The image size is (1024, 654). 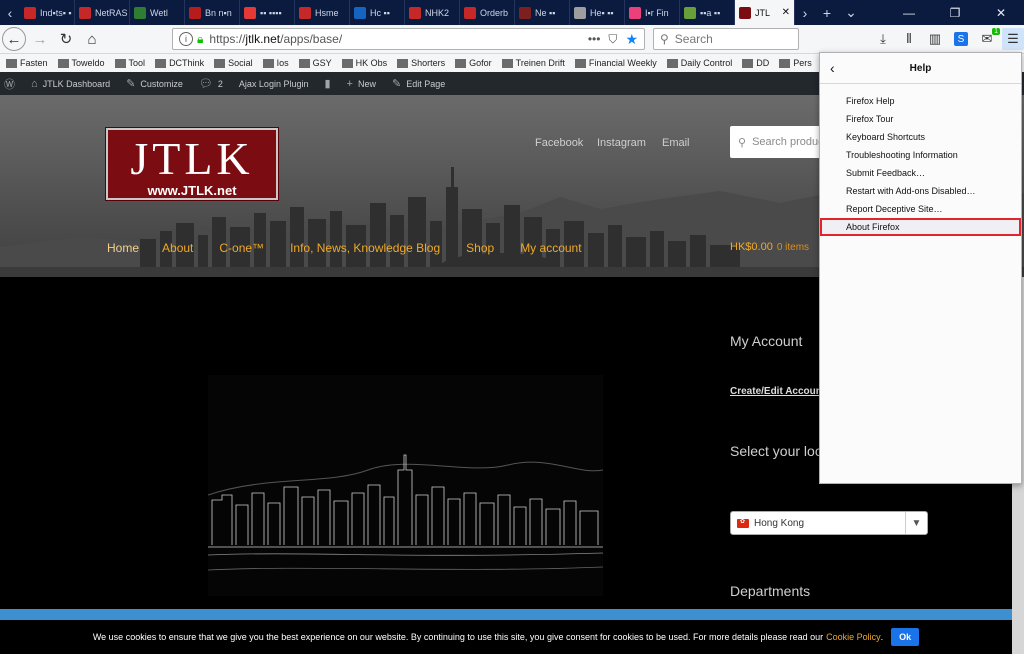 I want to click on help-item-firefox-tour: Firefox Tour, so click(x=920, y=119).